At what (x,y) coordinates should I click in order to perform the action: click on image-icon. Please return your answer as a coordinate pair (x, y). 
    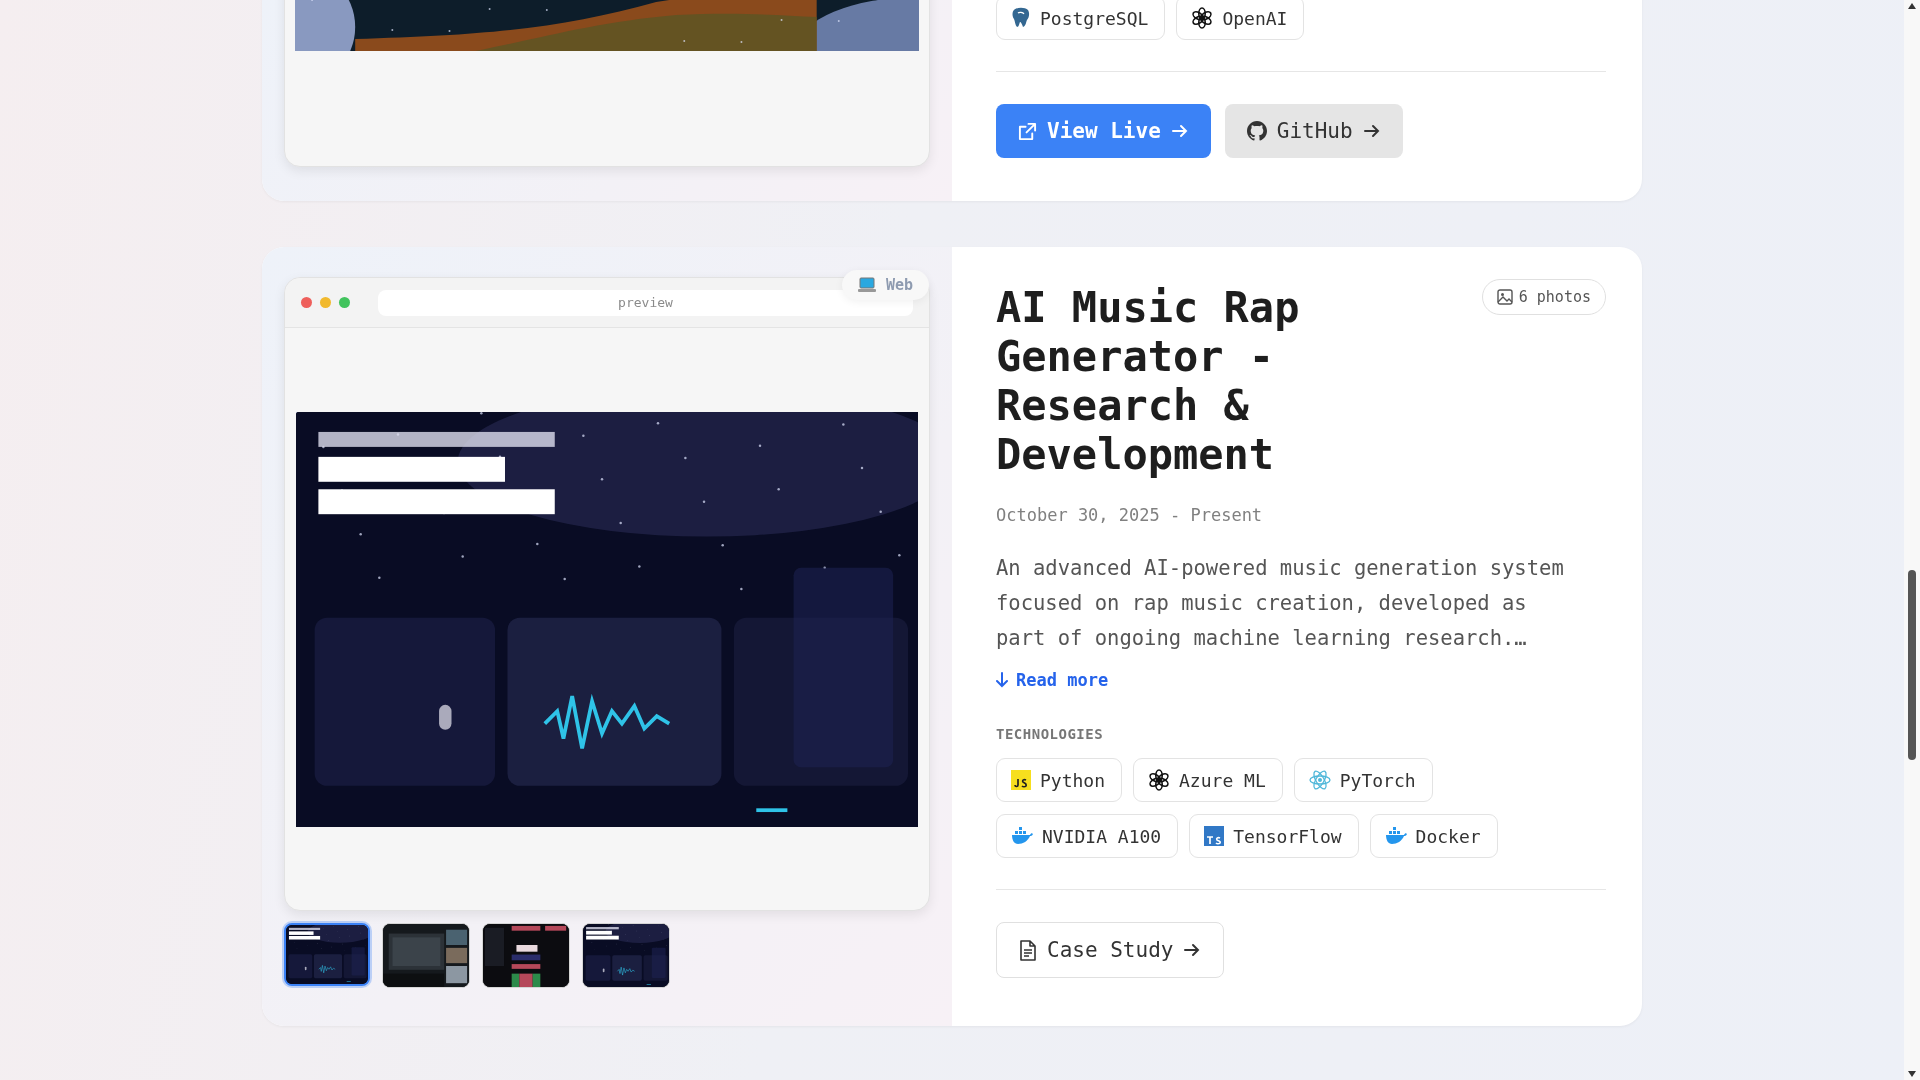
    Looking at the image, I should click on (1504, 297).